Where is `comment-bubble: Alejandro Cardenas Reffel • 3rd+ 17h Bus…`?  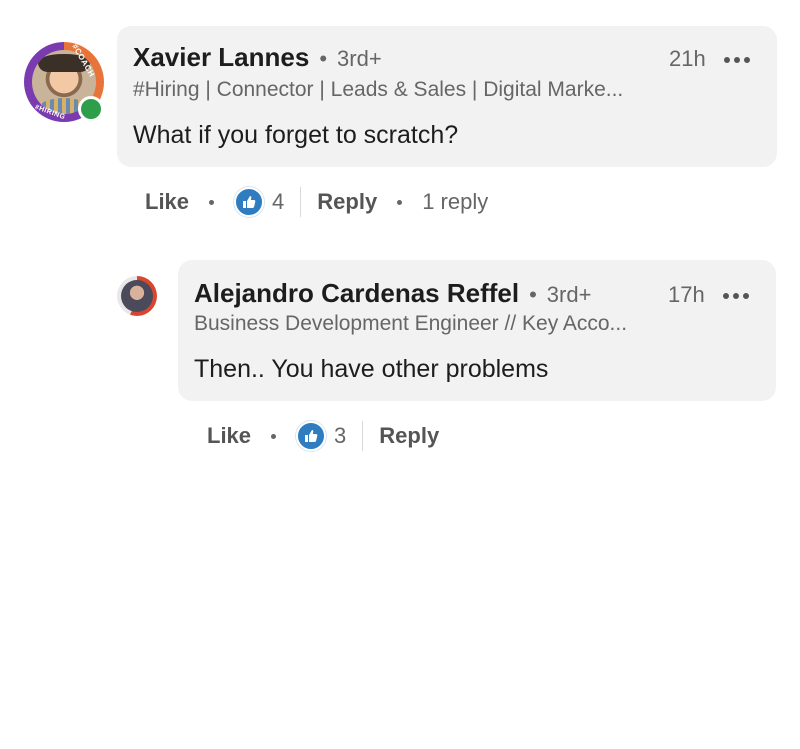
comment-bubble: Alejandro Cardenas Reffel • 3rd+ 17h Bus… is located at coordinates (477, 330).